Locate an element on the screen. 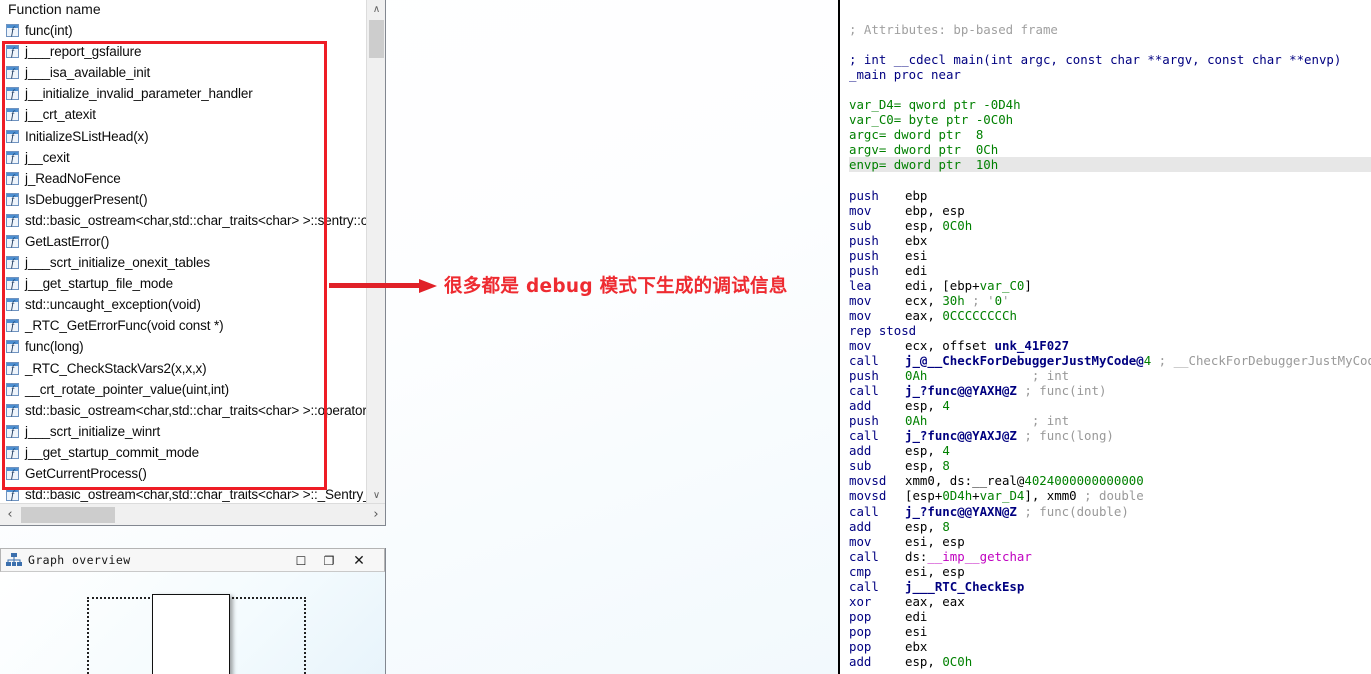 This screenshot has width=1371, height=674. graph-overview-canvas is located at coordinates (192, 623).